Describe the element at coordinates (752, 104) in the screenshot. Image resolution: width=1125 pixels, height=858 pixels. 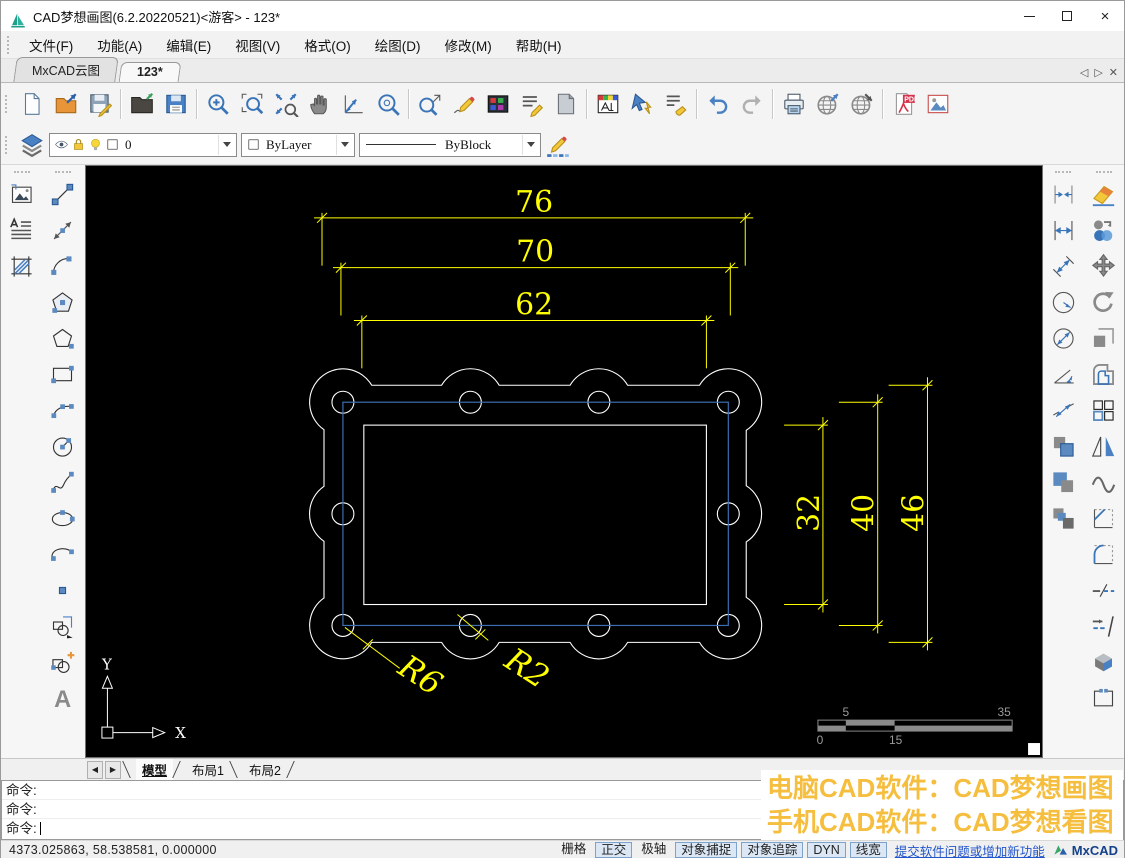
I see `redo-button` at that location.